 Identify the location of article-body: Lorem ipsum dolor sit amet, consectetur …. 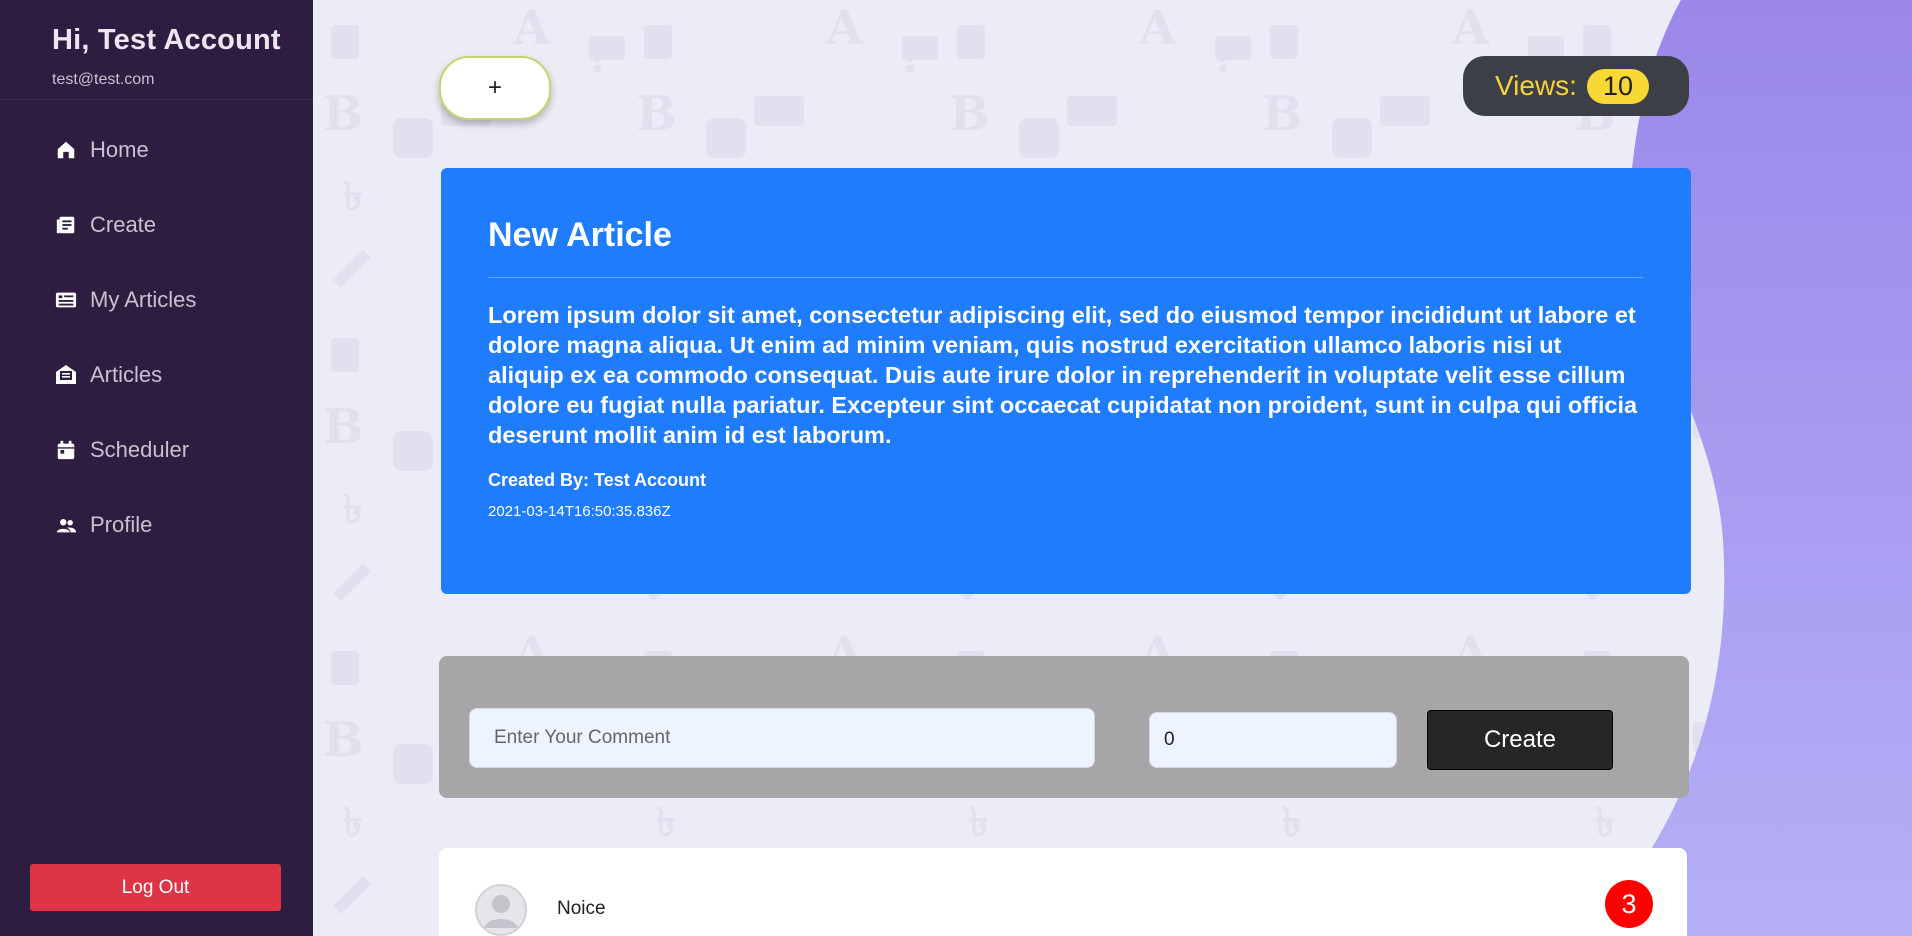
(1063, 375).